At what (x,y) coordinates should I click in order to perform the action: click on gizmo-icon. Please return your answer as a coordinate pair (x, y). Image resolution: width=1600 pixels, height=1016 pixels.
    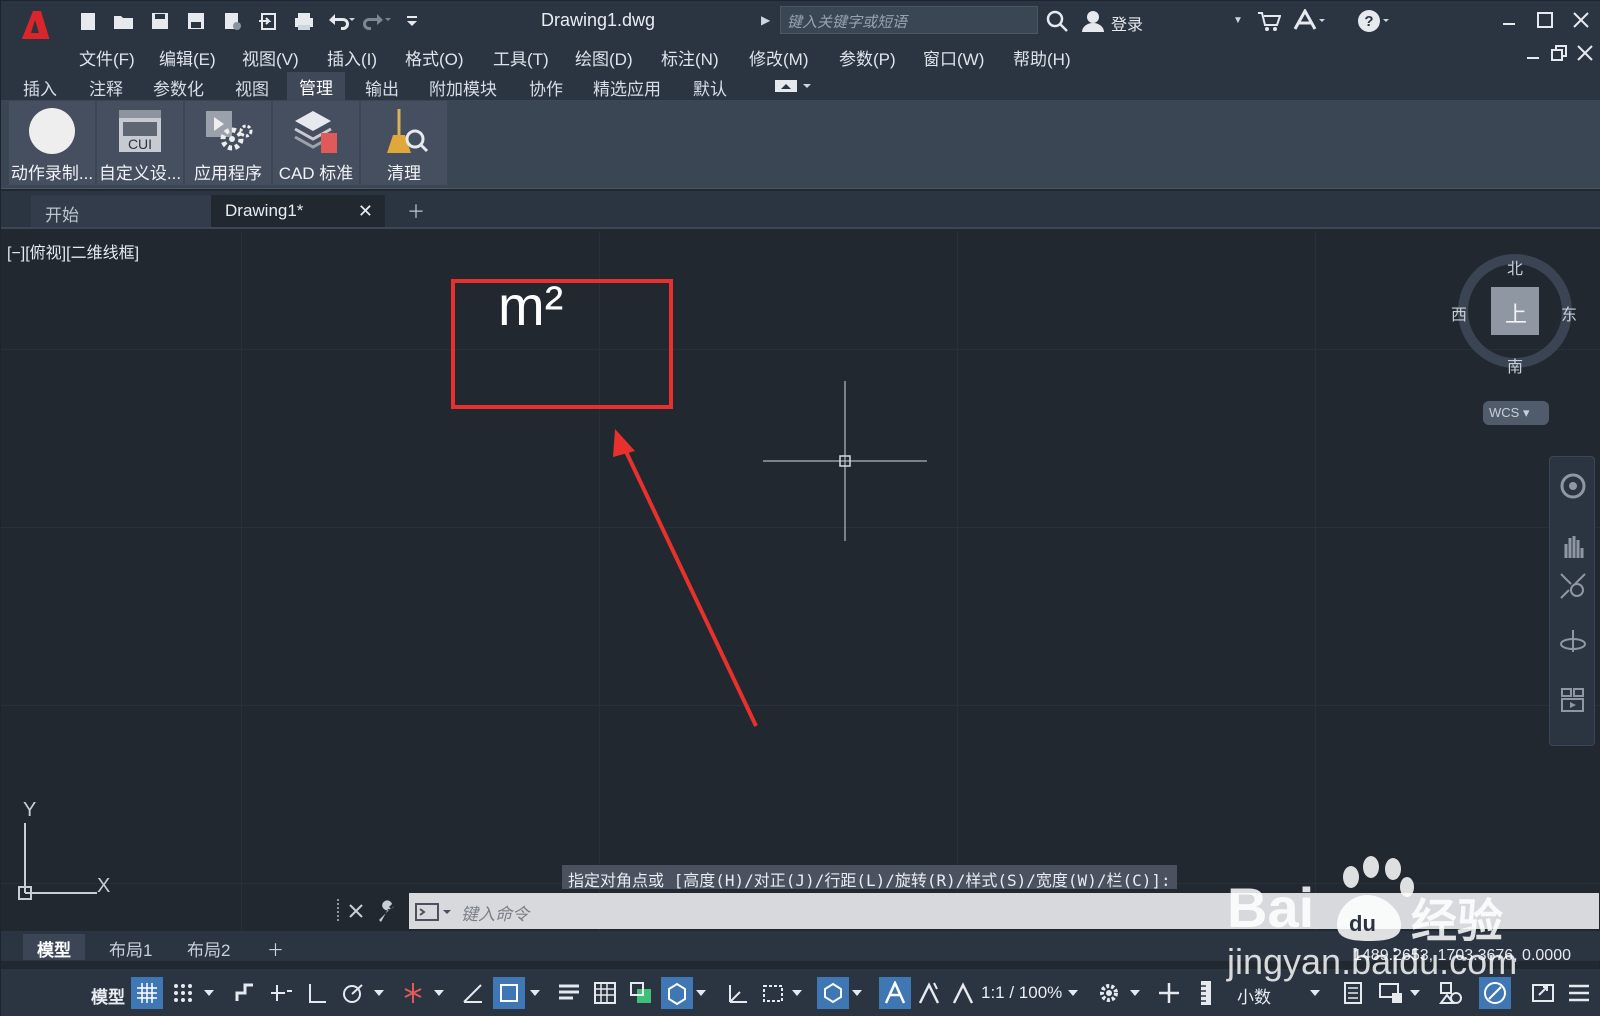
    Looking at the image, I should click on (833, 993).